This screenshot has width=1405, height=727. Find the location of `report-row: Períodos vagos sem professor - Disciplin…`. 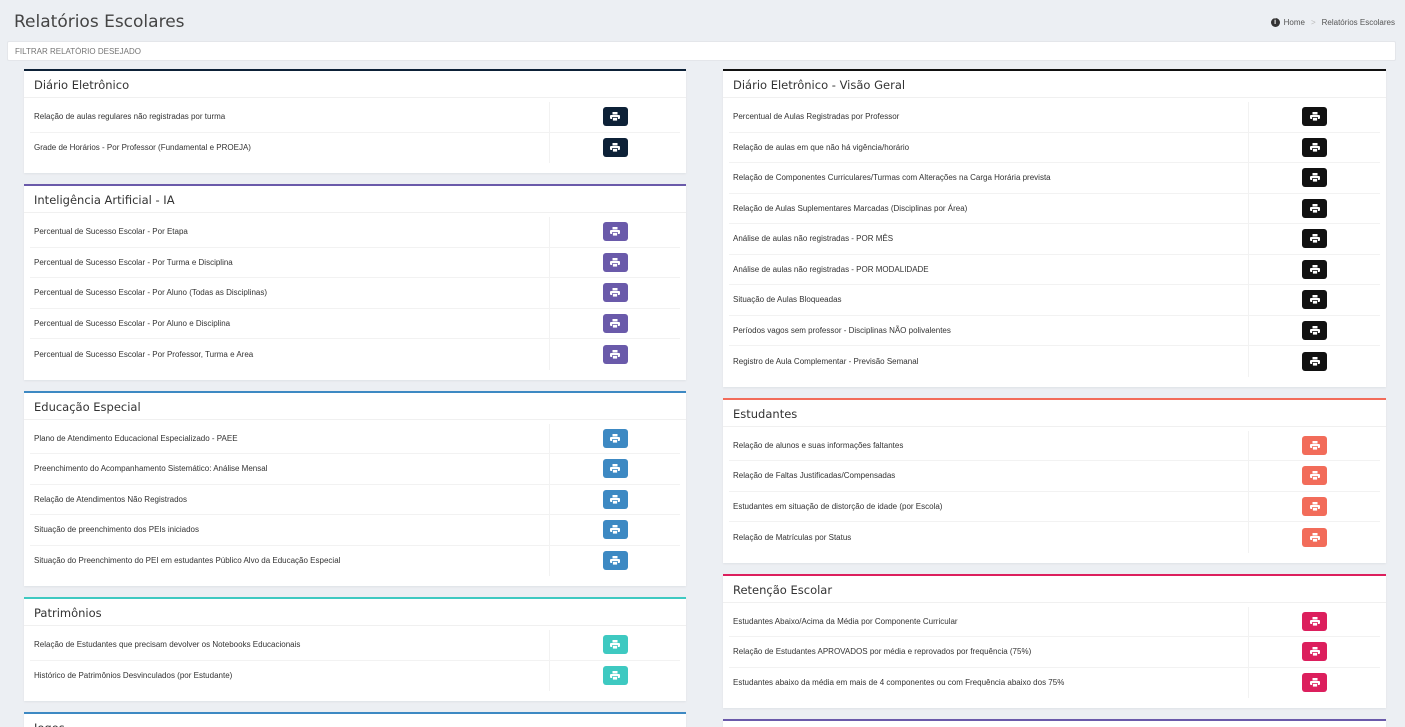

report-row: Períodos vagos sem professor - Disciplin… is located at coordinates (1054, 330).